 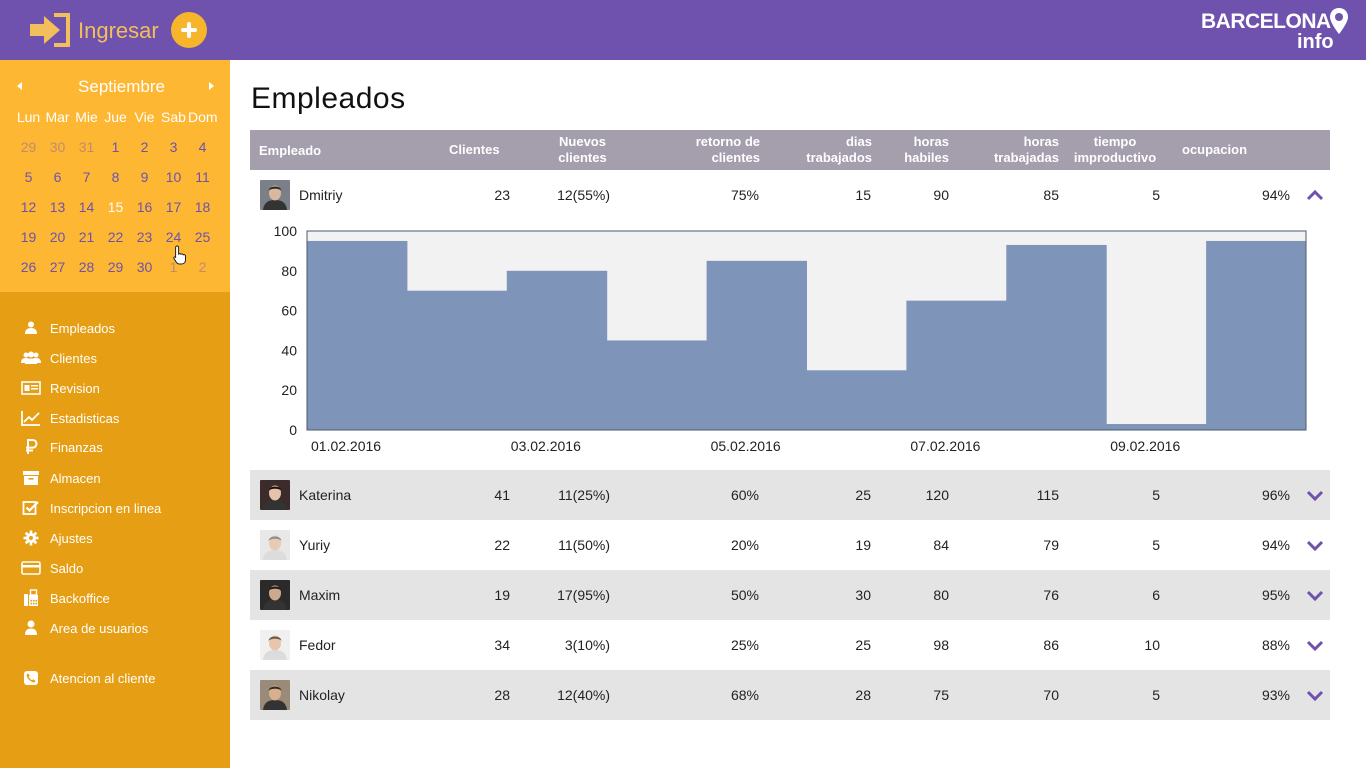 I want to click on table-row: Dmitriy 23 12(55%) 75% 15 90 85 5 94%, so click(x=790, y=195).